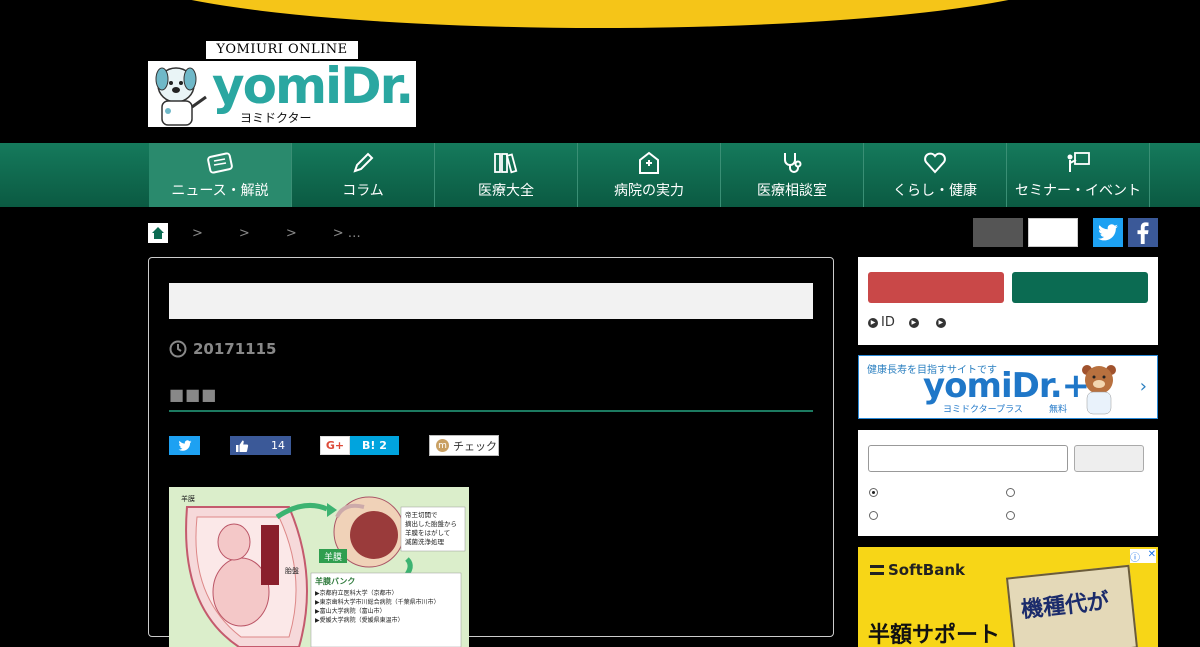  I want to click on login-button, so click(1080, 287).